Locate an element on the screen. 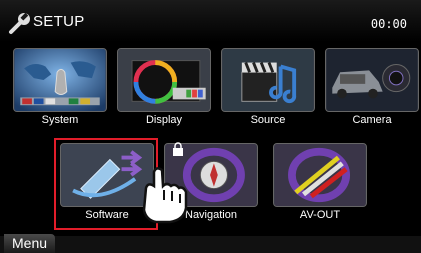 This screenshot has height=253, width=421. camera-icon is located at coordinates (372, 80).